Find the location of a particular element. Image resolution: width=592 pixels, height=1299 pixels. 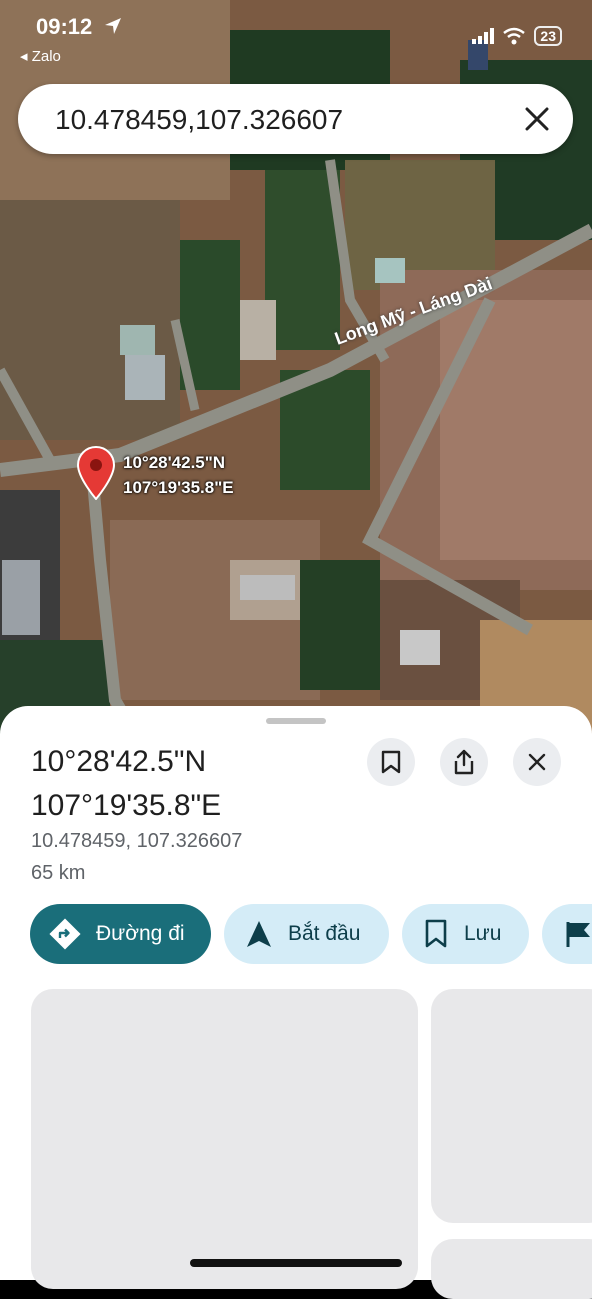

status-icons: 23 is located at coordinates (517, 36).